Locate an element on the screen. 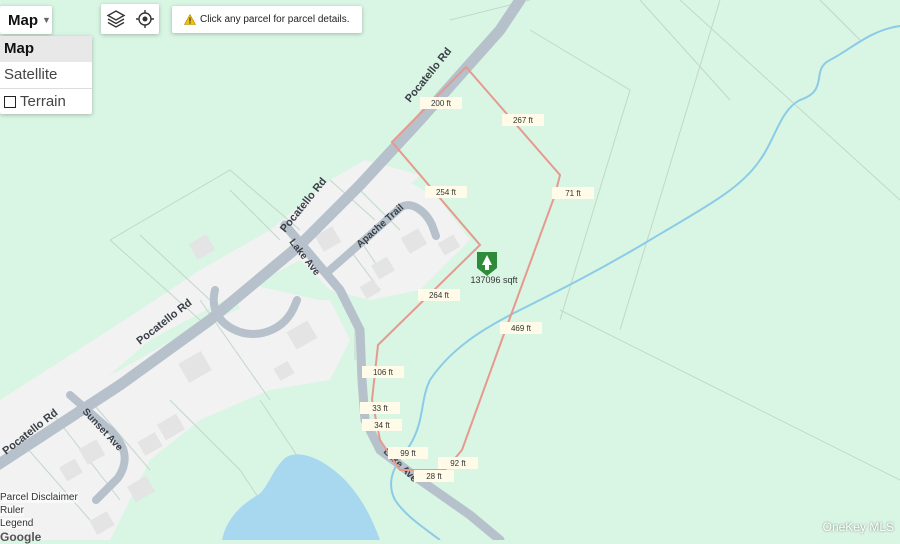 The width and height of the screenshot is (900, 544). notice-text: Click any parcel for parcel details. is located at coordinates (275, 19).